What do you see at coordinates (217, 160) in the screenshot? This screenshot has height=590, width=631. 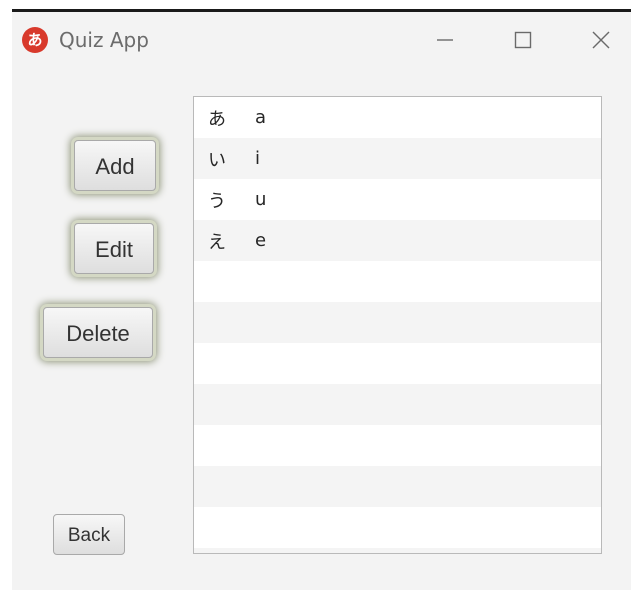 I see `list-item-kana: い` at bounding box center [217, 160].